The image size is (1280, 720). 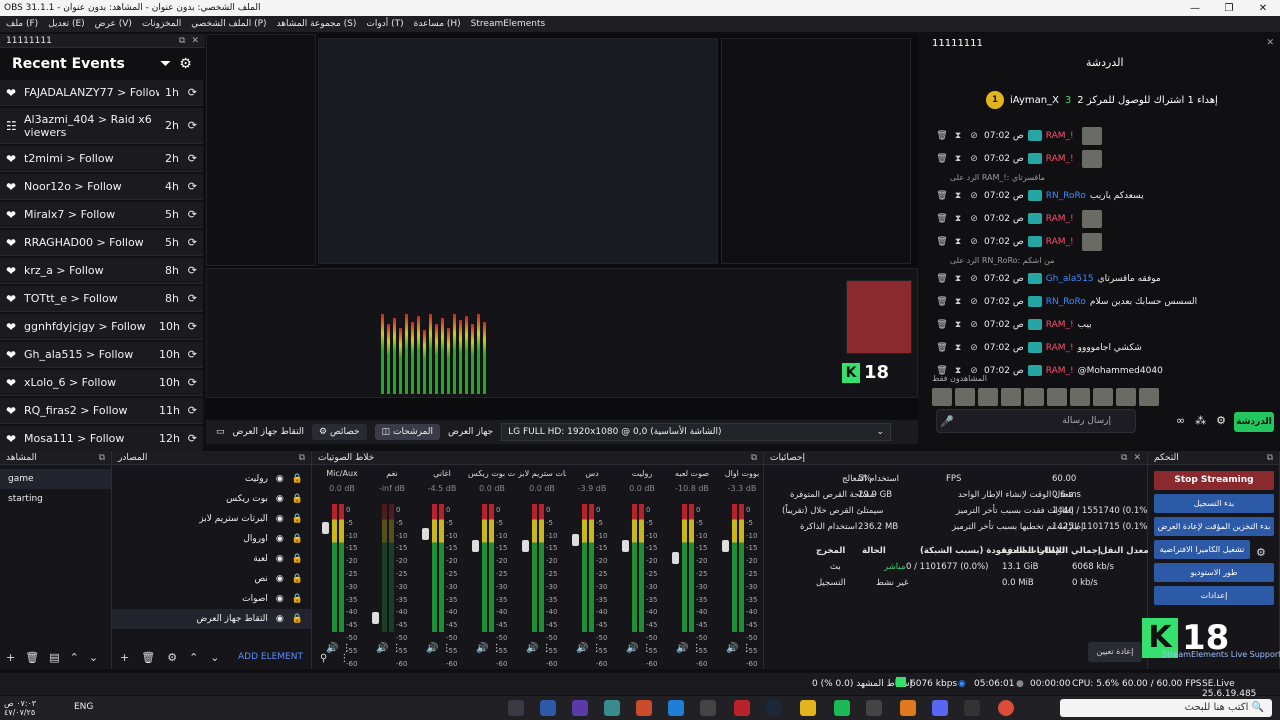 What do you see at coordinates (101, 215) in the screenshot?
I see `list-item: ❤ Miralx7 > Follow 5h ⟳` at bounding box center [101, 215].